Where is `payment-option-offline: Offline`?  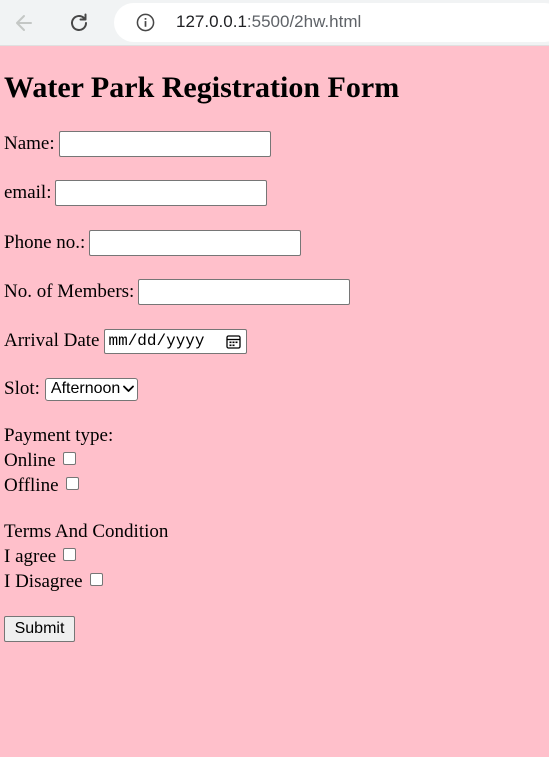 payment-option-offline: Offline is located at coordinates (41, 486).